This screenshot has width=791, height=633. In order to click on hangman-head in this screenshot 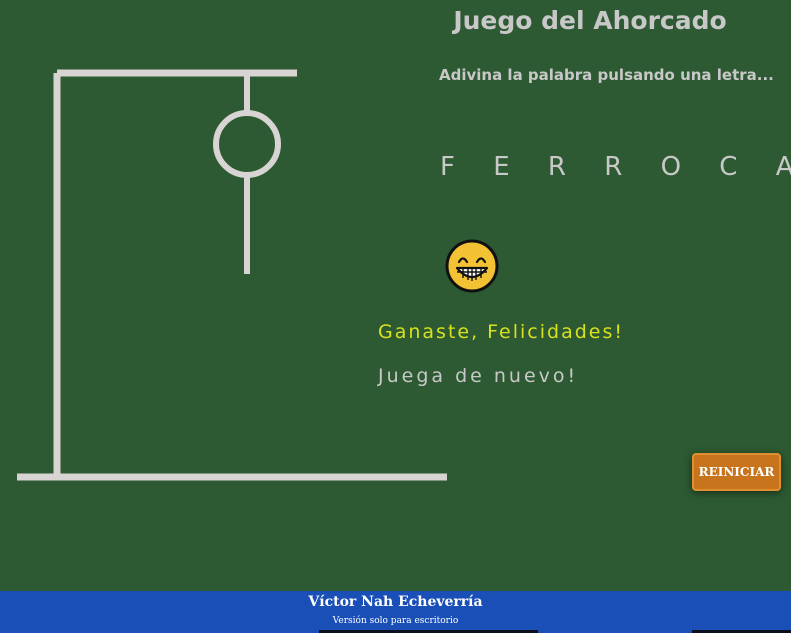, I will do `click(247, 144)`.